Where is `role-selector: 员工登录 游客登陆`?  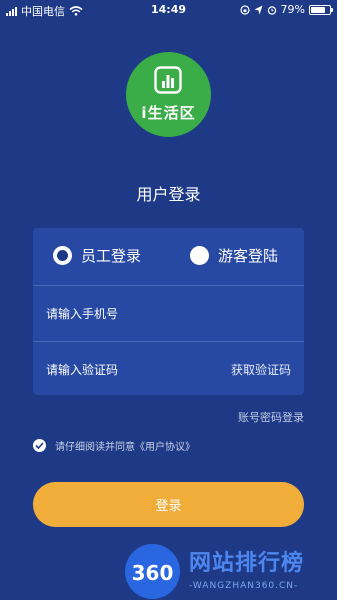 role-selector: 员工登录 游客登陆 is located at coordinates (168, 256).